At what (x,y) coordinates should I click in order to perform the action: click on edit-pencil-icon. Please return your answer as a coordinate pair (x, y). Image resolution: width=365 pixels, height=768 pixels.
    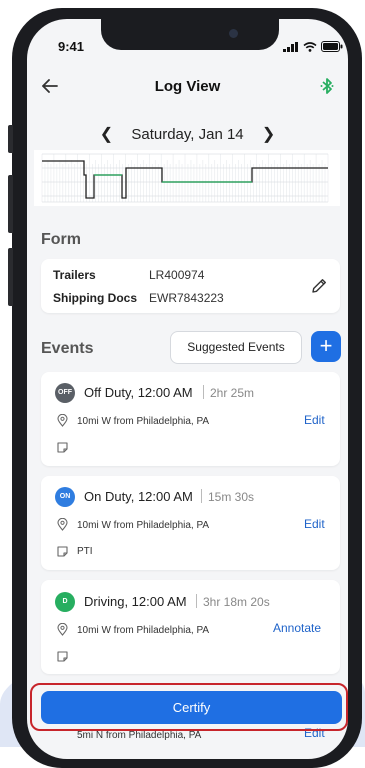
    Looking at the image, I should click on (319, 285).